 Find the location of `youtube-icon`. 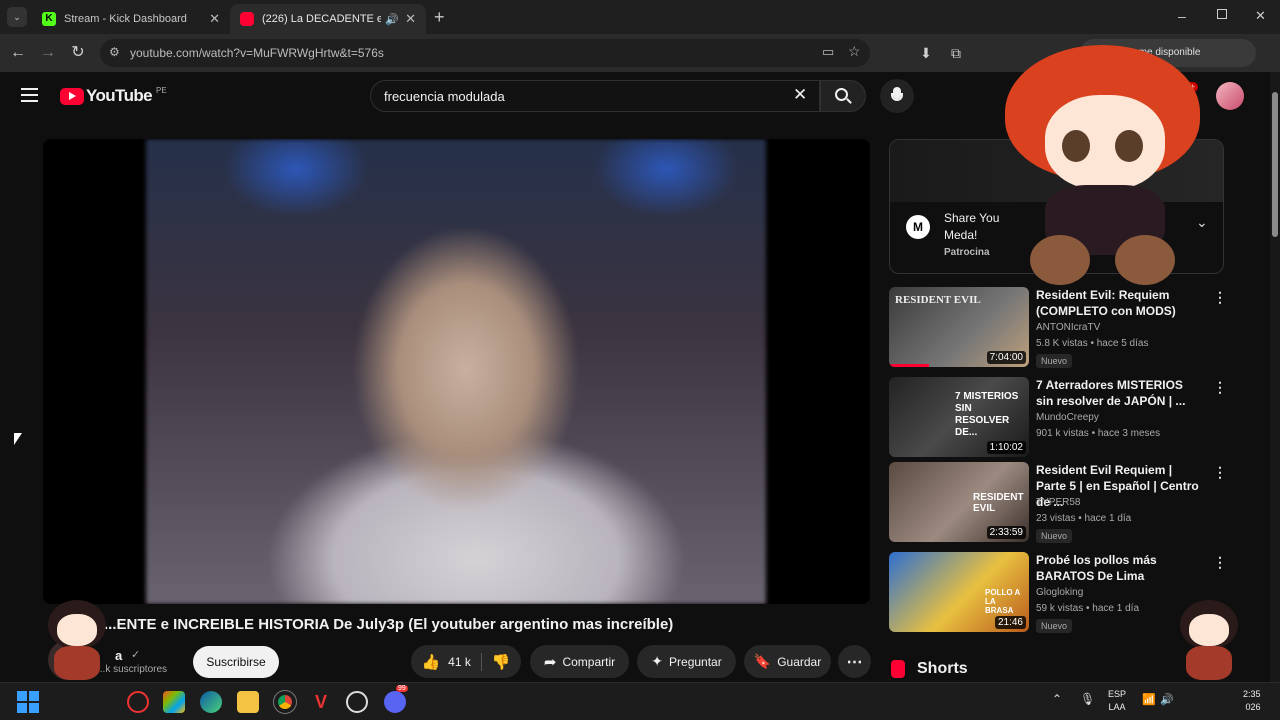

youtube-icon is located at coordinates (247, 19).